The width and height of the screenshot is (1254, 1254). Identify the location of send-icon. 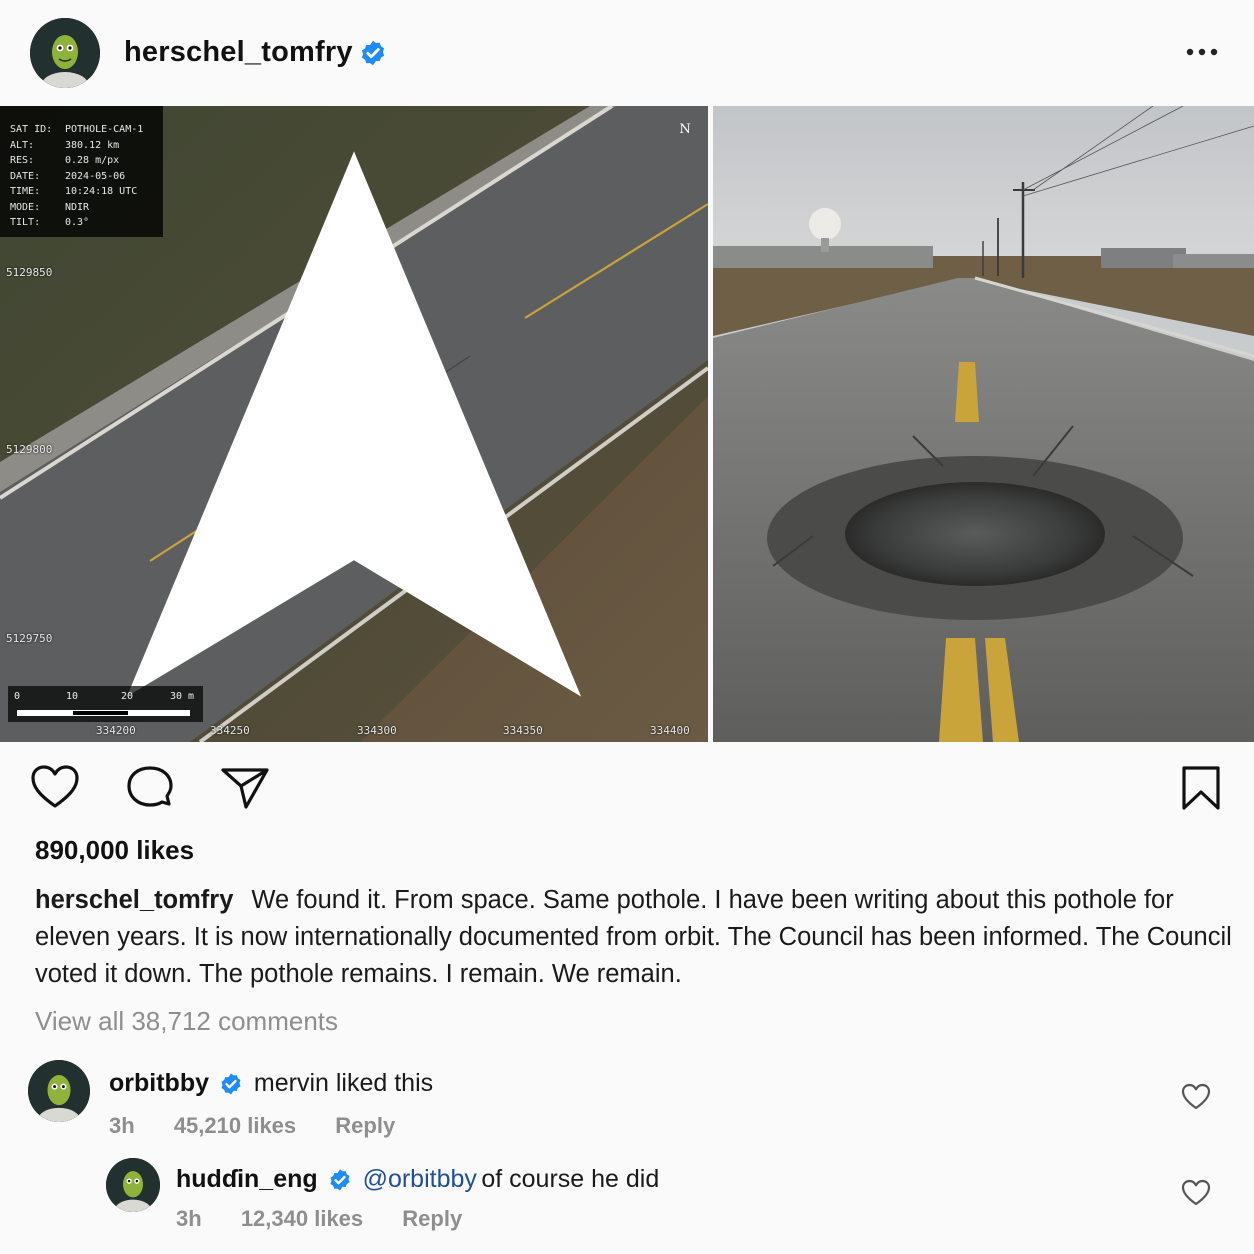
(245, 788).